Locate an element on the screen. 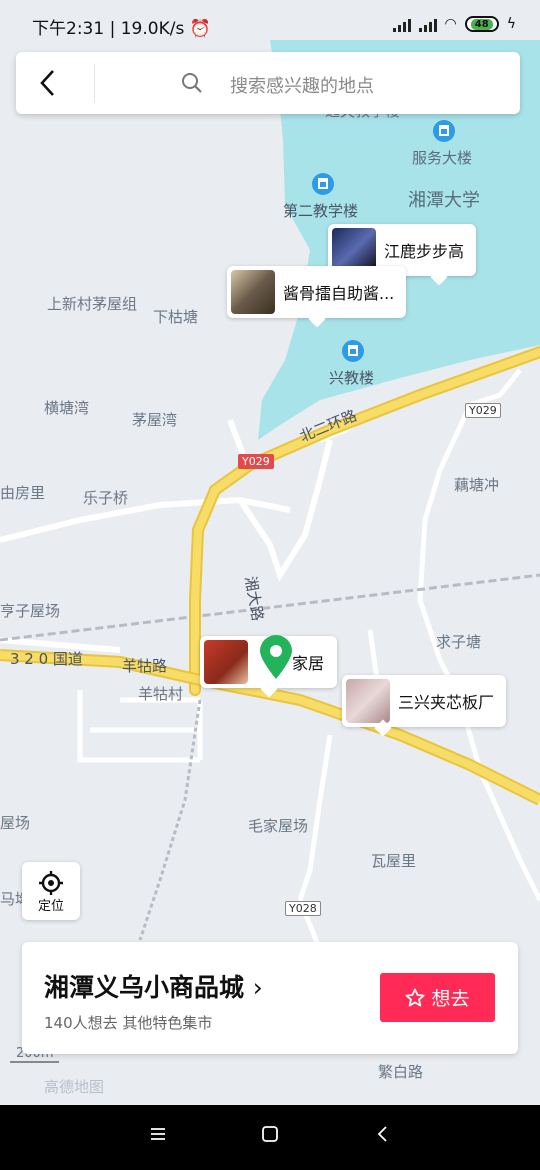  label-lezijiao: 乐子桥 is located at coordinates (106, 498).